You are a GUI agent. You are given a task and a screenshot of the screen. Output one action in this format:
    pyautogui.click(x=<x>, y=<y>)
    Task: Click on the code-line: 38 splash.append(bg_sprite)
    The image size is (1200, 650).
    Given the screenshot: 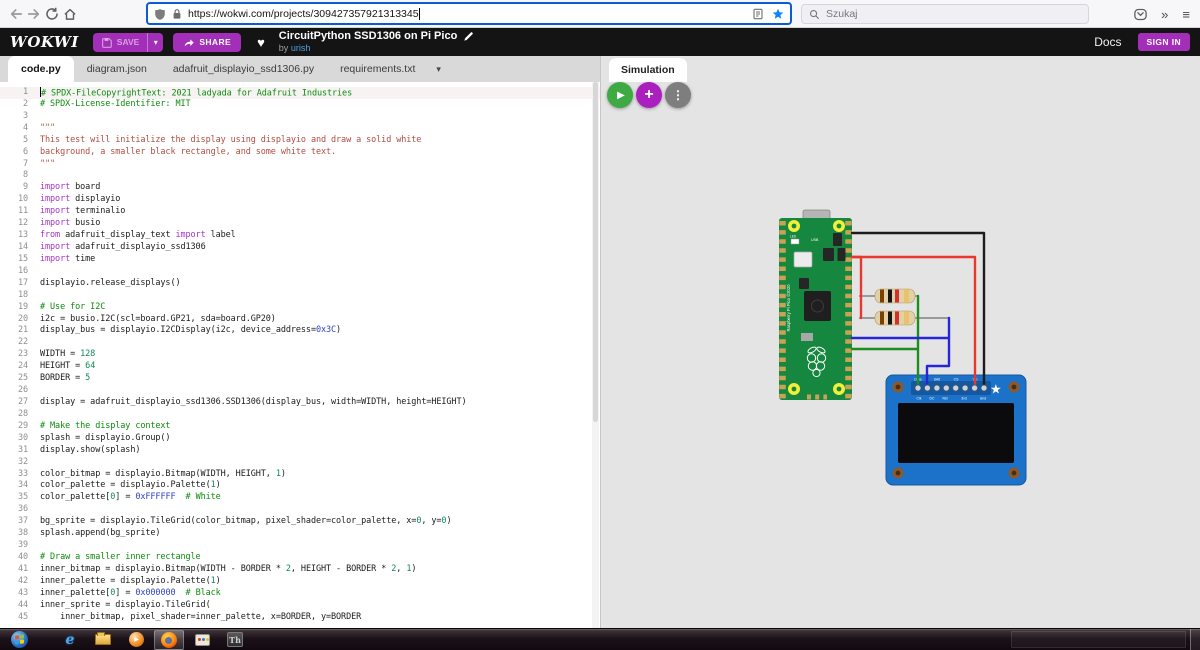 What is the action you would take?
    pyautogui.click(x=300, y=534)
    